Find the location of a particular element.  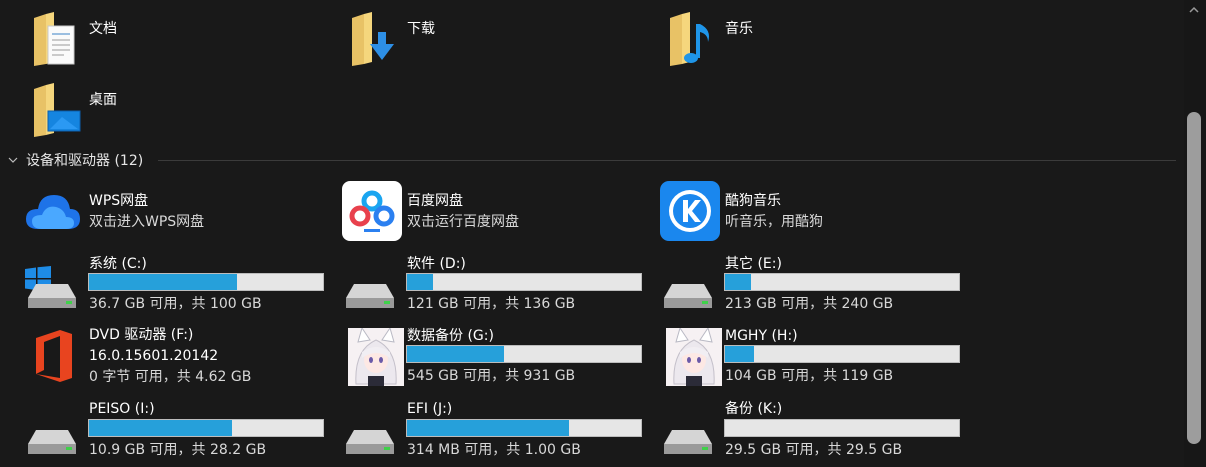

drive-e-usage-fill is located at coordinates (738, 282).